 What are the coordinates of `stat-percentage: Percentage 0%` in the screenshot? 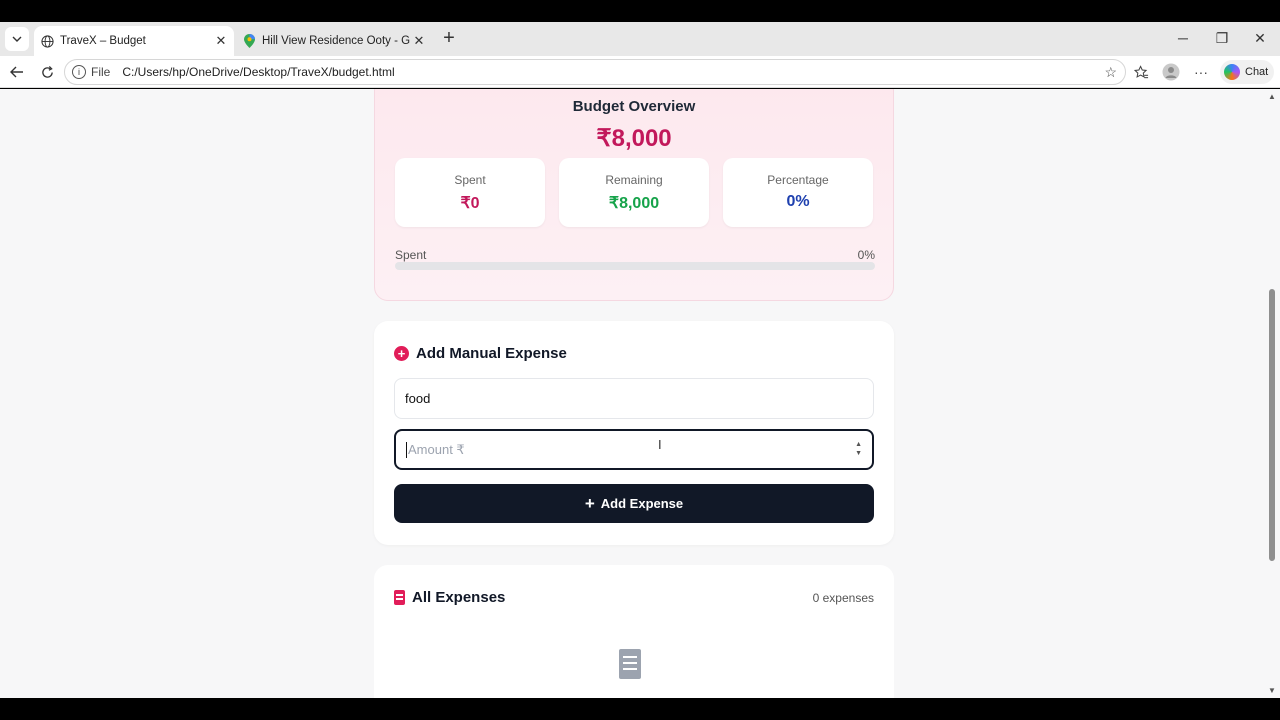 It's located at (798, 192).